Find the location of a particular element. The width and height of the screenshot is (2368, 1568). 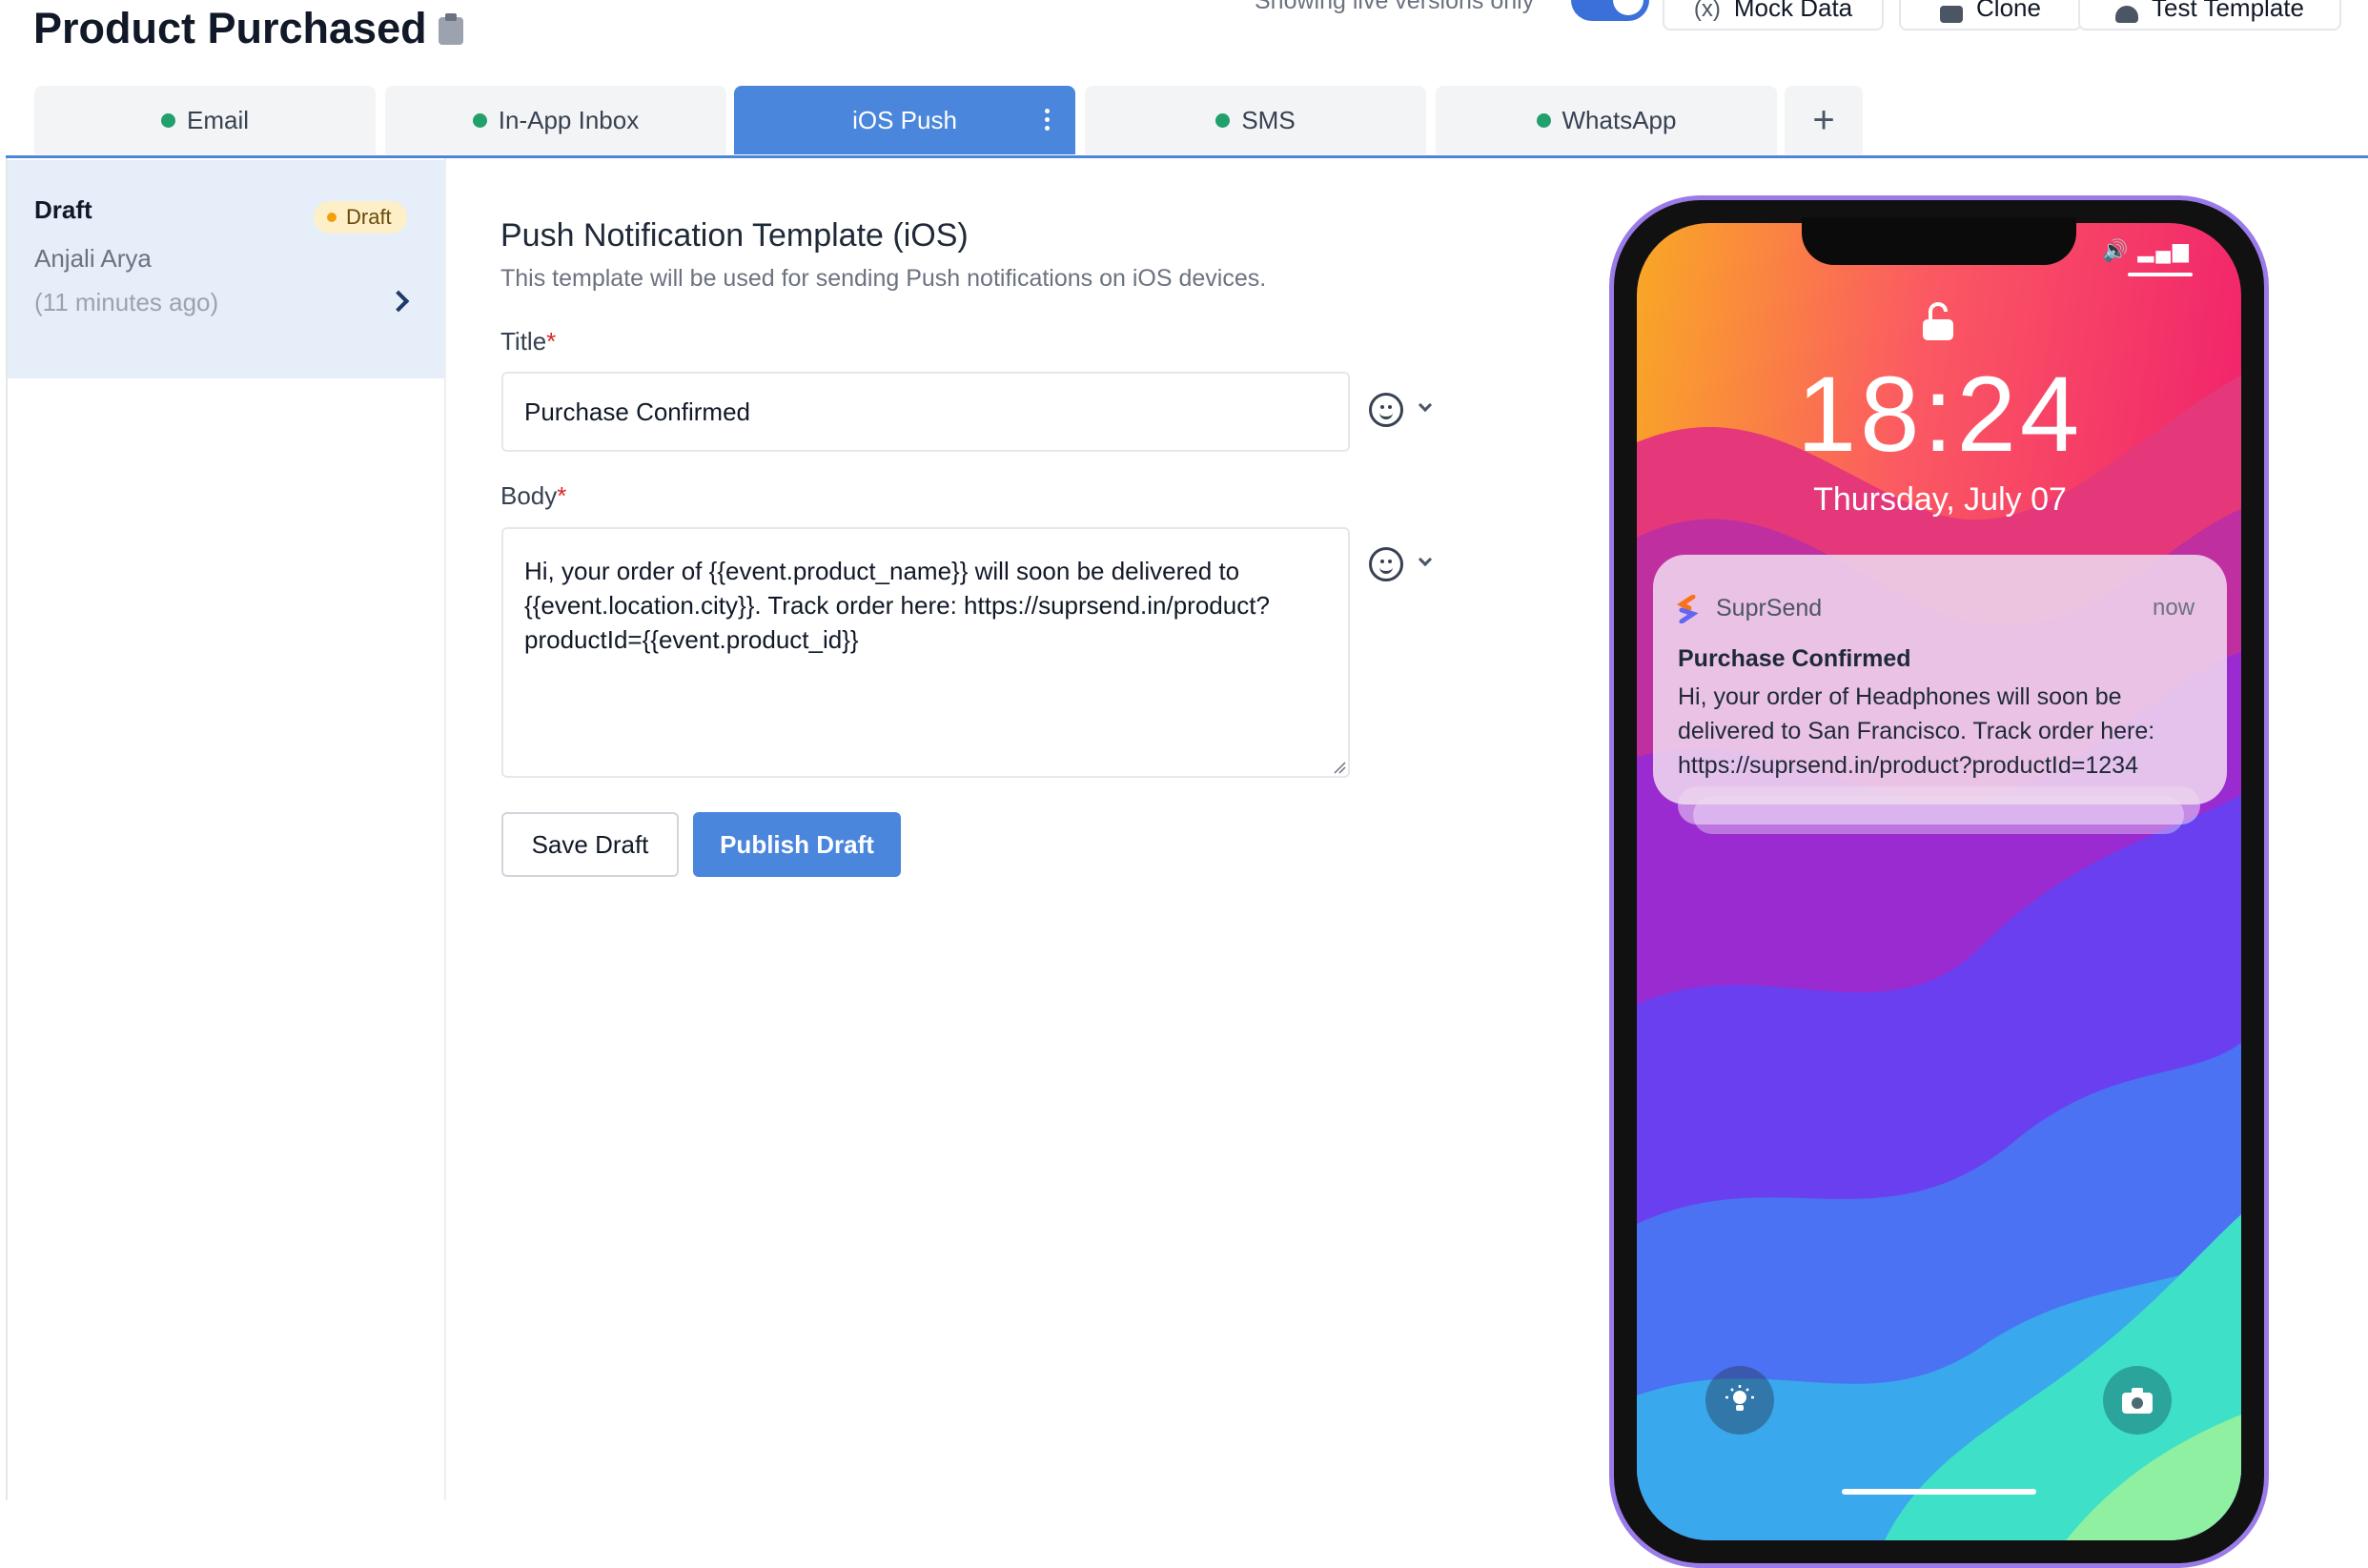

status-badge: Draft is located at coordinates (360, 217).